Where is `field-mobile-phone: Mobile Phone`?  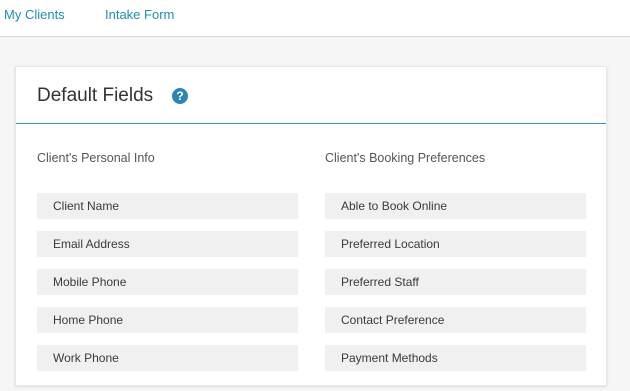 field-mobile-phone: Mobile Phone is located at coordinates (167, 282).